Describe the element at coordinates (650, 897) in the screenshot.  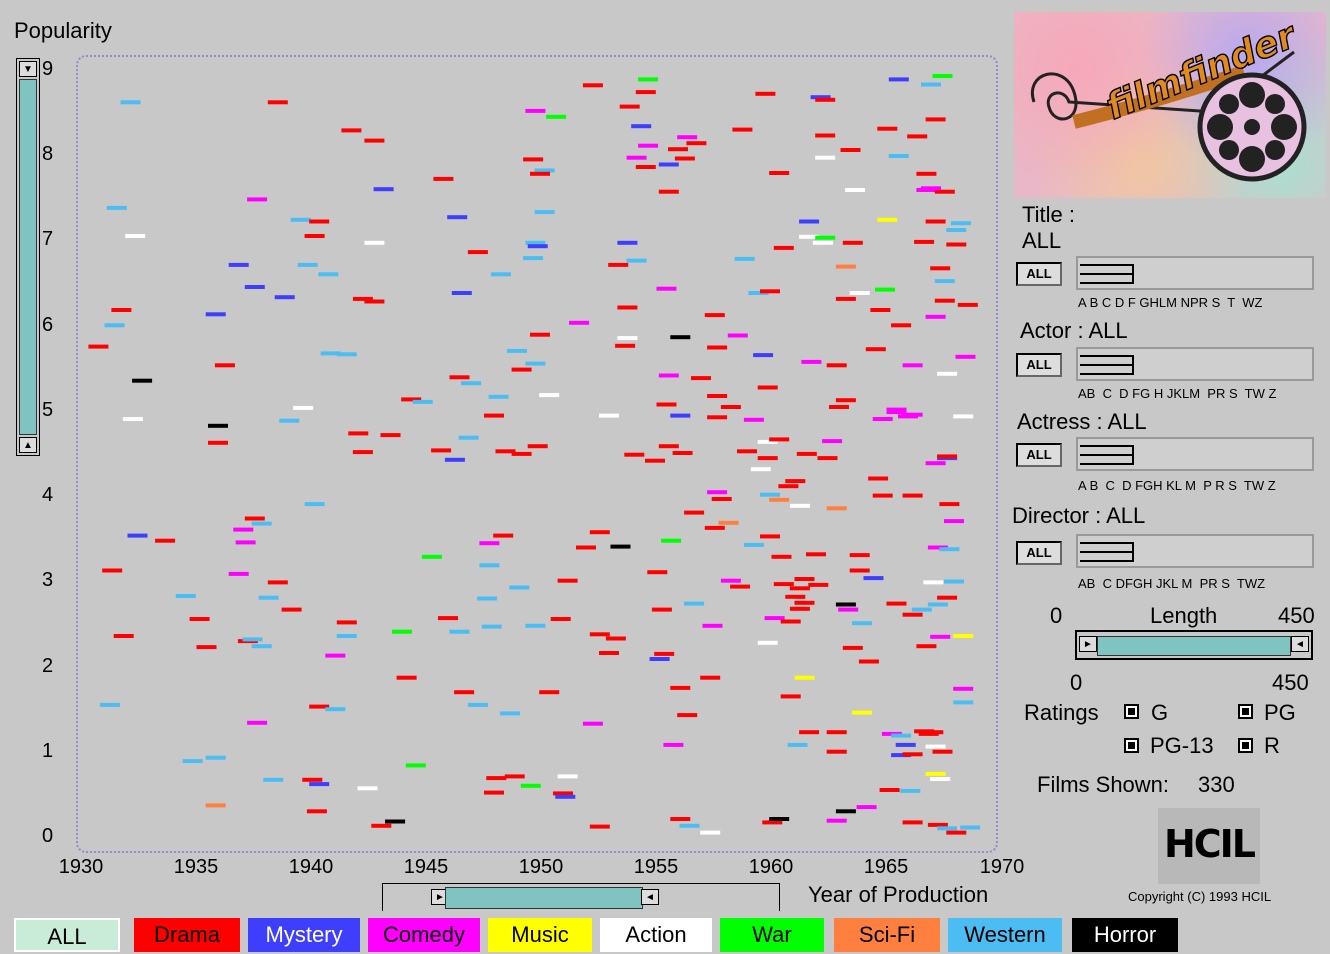
I see `year-max-handle: ◄` at that location.